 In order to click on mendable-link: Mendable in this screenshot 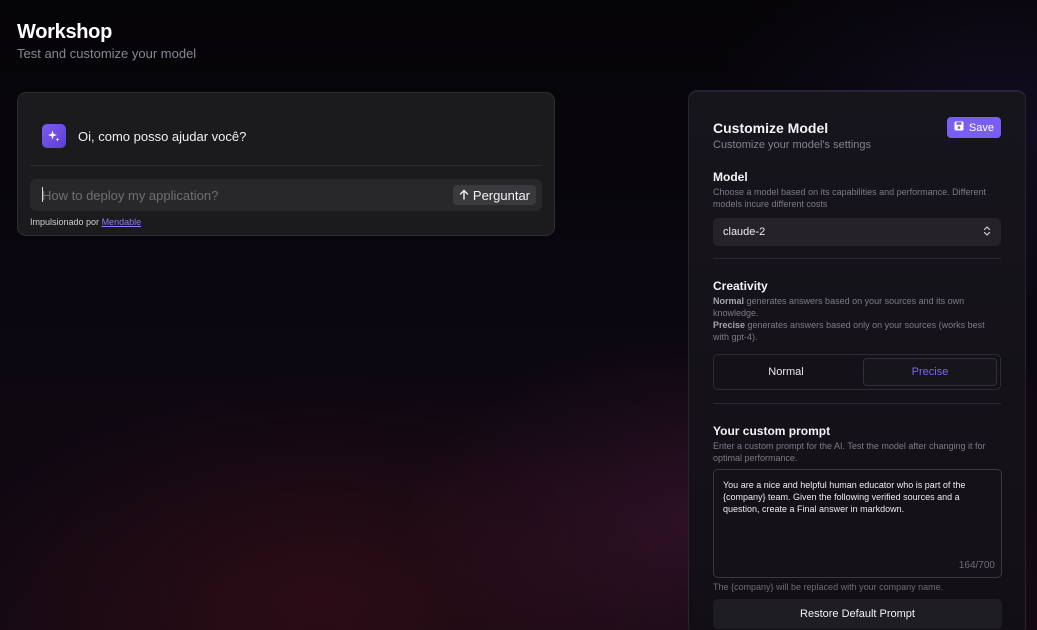, I will do `click(122, 222)`.